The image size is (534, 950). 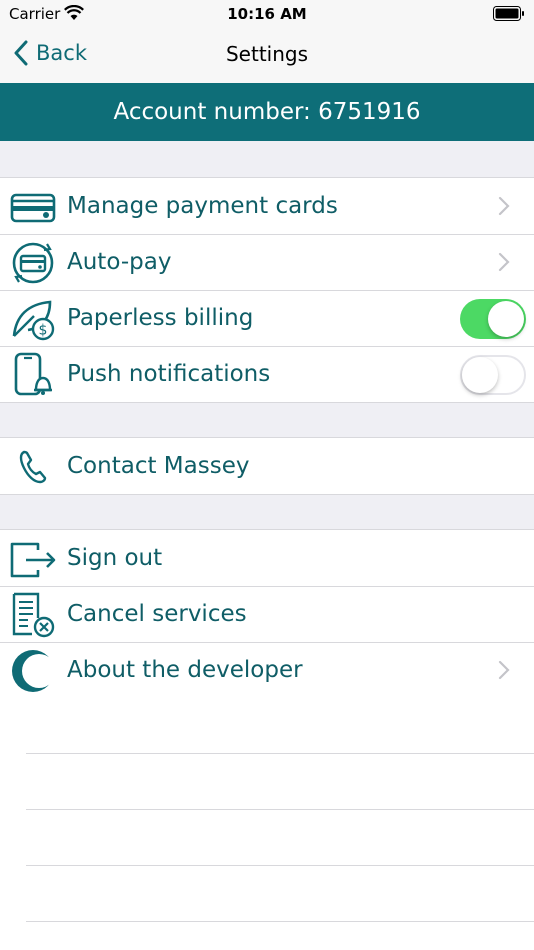 I want to click on contact-massey-row: Contact Massey, so click(x=267, y=466).